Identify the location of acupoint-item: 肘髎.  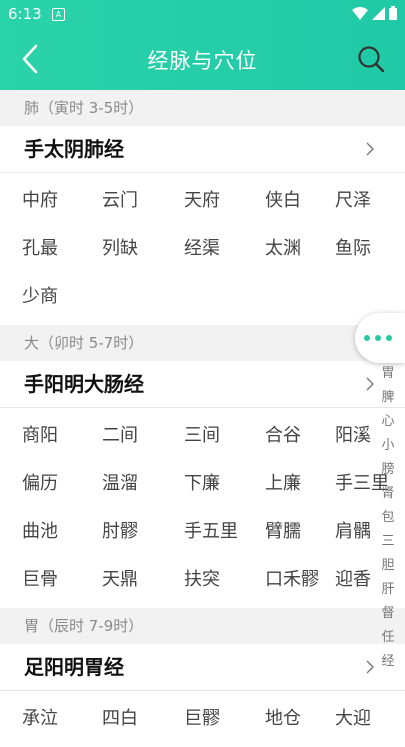
(121, 532).